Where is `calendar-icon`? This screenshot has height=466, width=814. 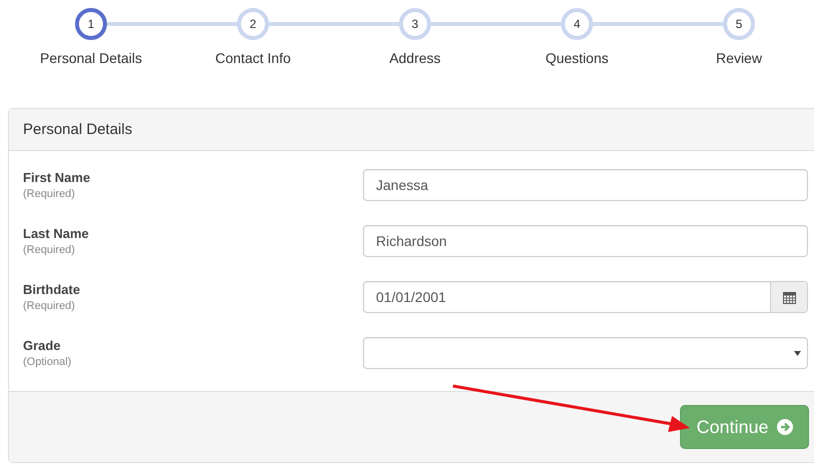
calendar-icon is located at coordinates (789, 297).